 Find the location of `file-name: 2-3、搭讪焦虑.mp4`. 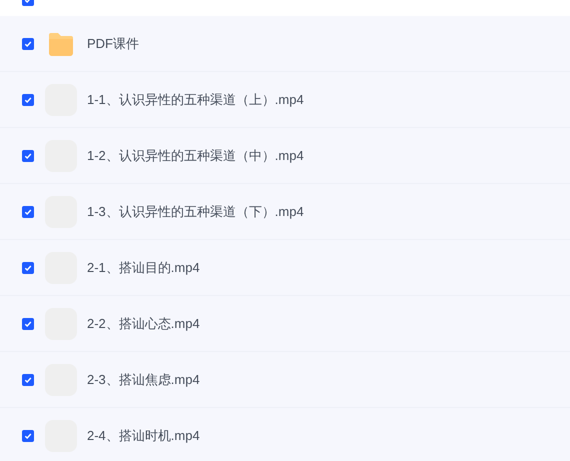

file-name: 2-3、搭讪焦虑.mp4 is located at coordinates (143, 380).